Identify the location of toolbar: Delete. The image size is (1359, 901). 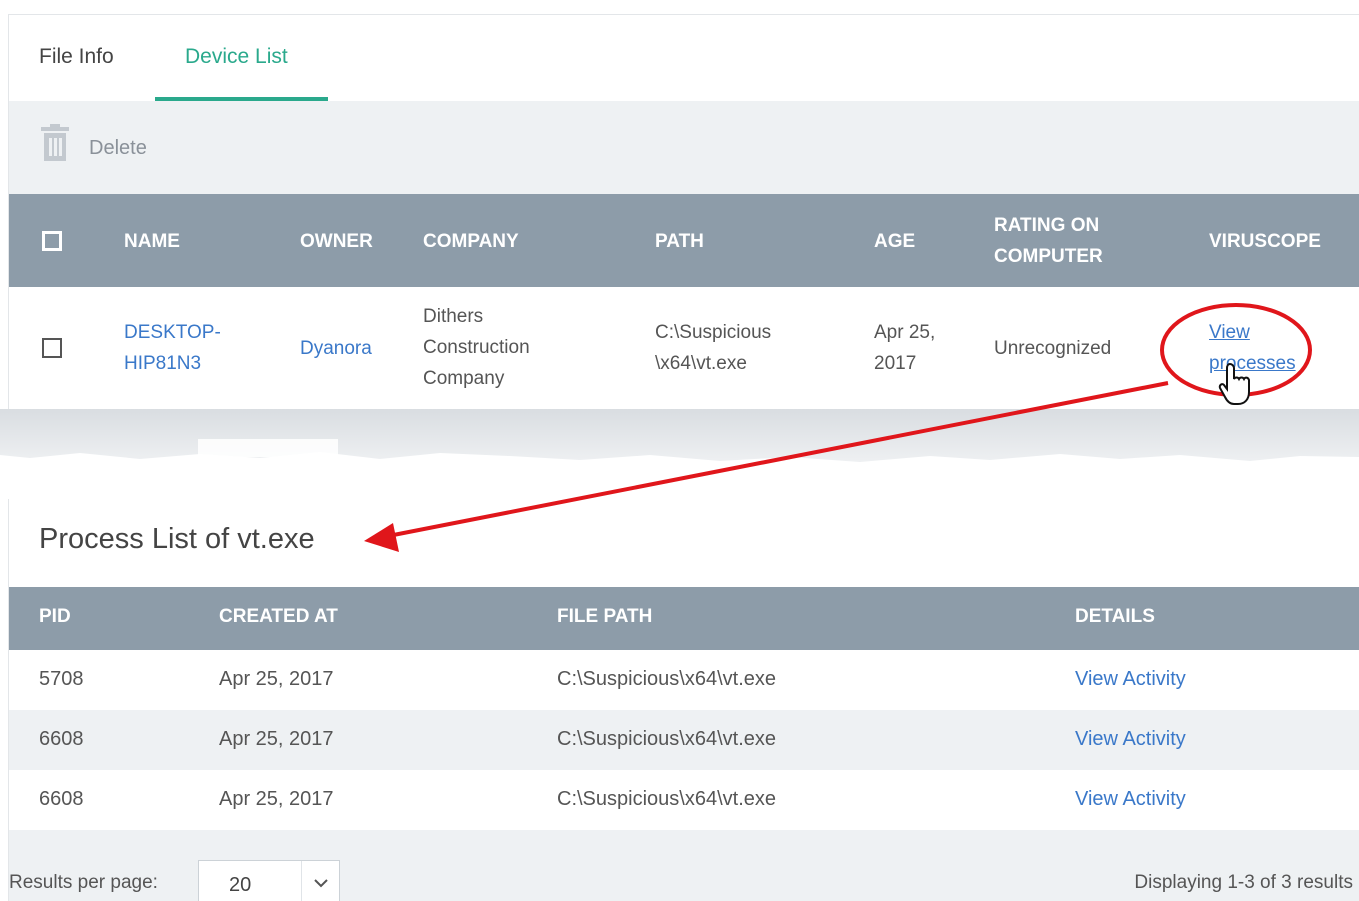
(684, 147).